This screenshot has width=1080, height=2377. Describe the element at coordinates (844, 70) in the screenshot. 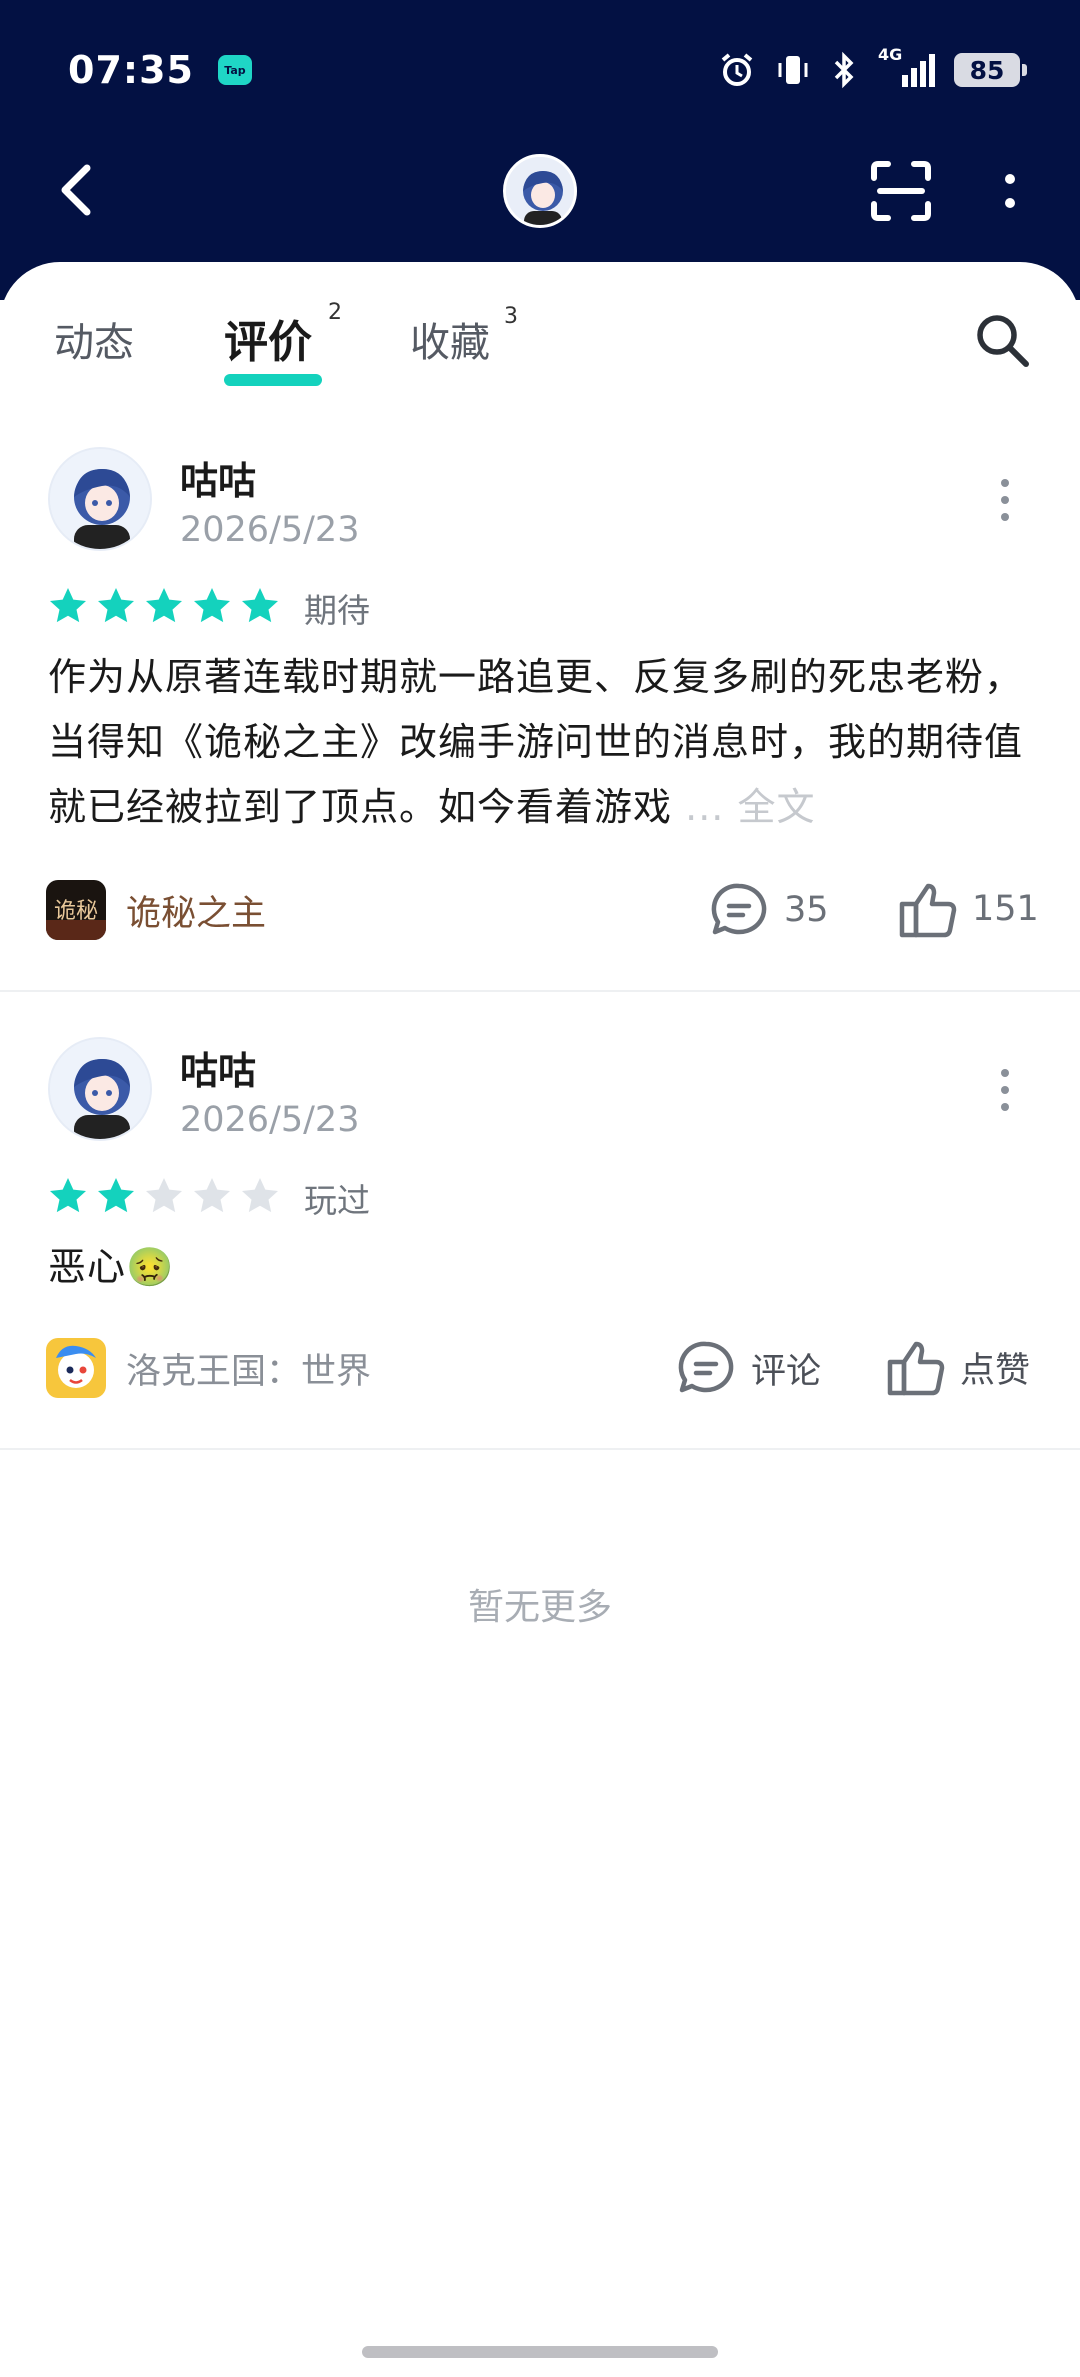

I see `bluetooth-icon` at that location.